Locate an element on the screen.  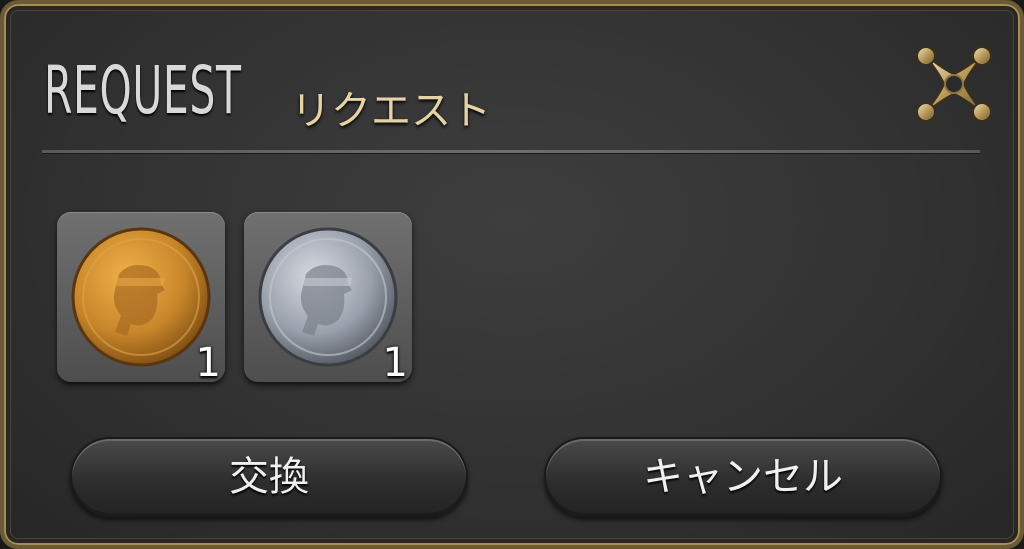
window-subtitle: リクエスト is located at coordinates (391, 111).